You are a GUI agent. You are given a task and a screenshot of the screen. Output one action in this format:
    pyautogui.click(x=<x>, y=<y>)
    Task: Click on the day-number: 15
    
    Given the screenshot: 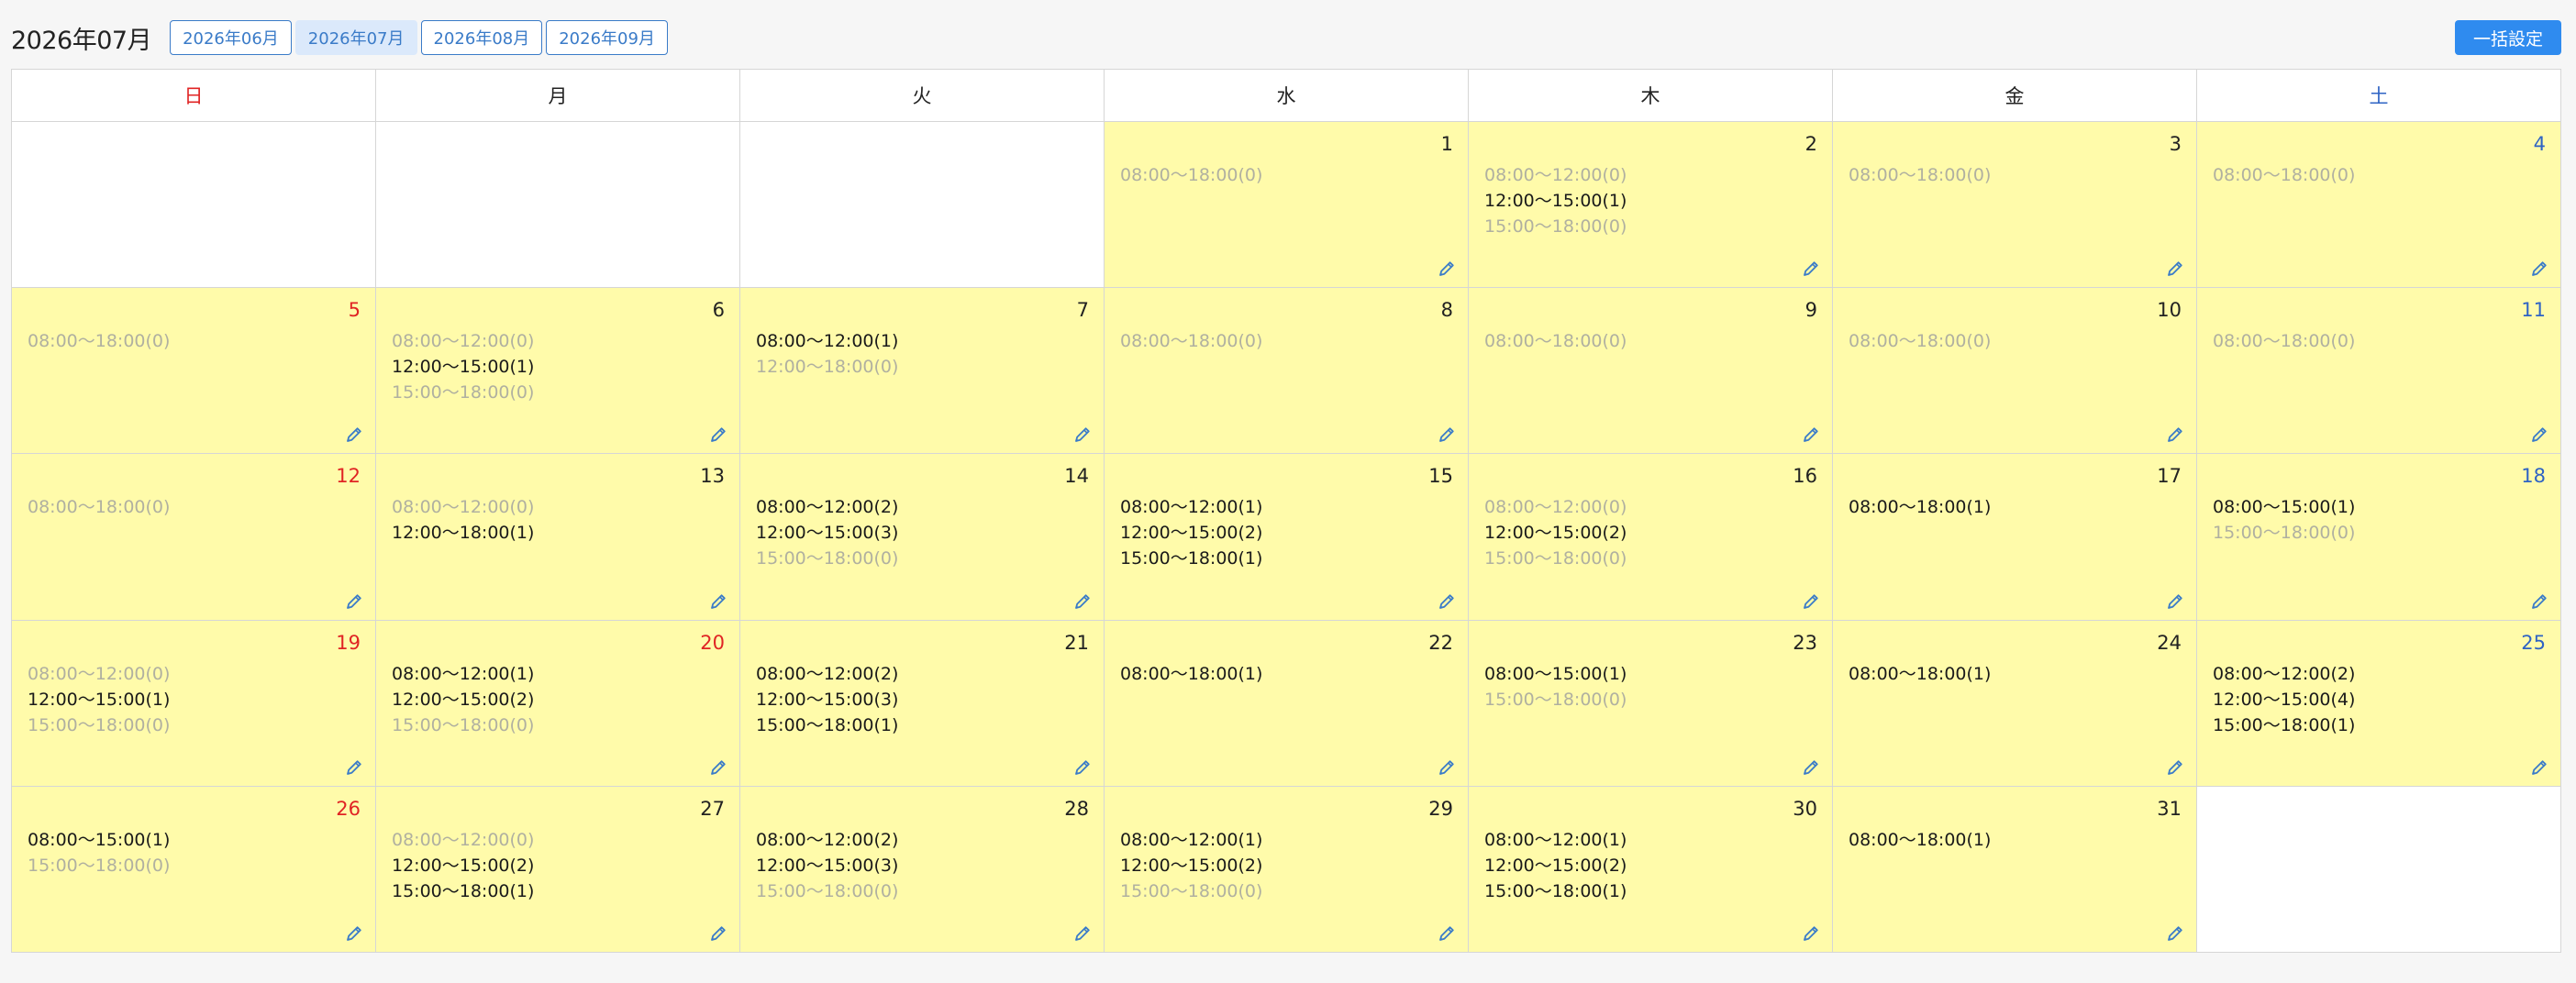 What is the action you would take?
    pyautogui.click(x=1440, y=476)
    